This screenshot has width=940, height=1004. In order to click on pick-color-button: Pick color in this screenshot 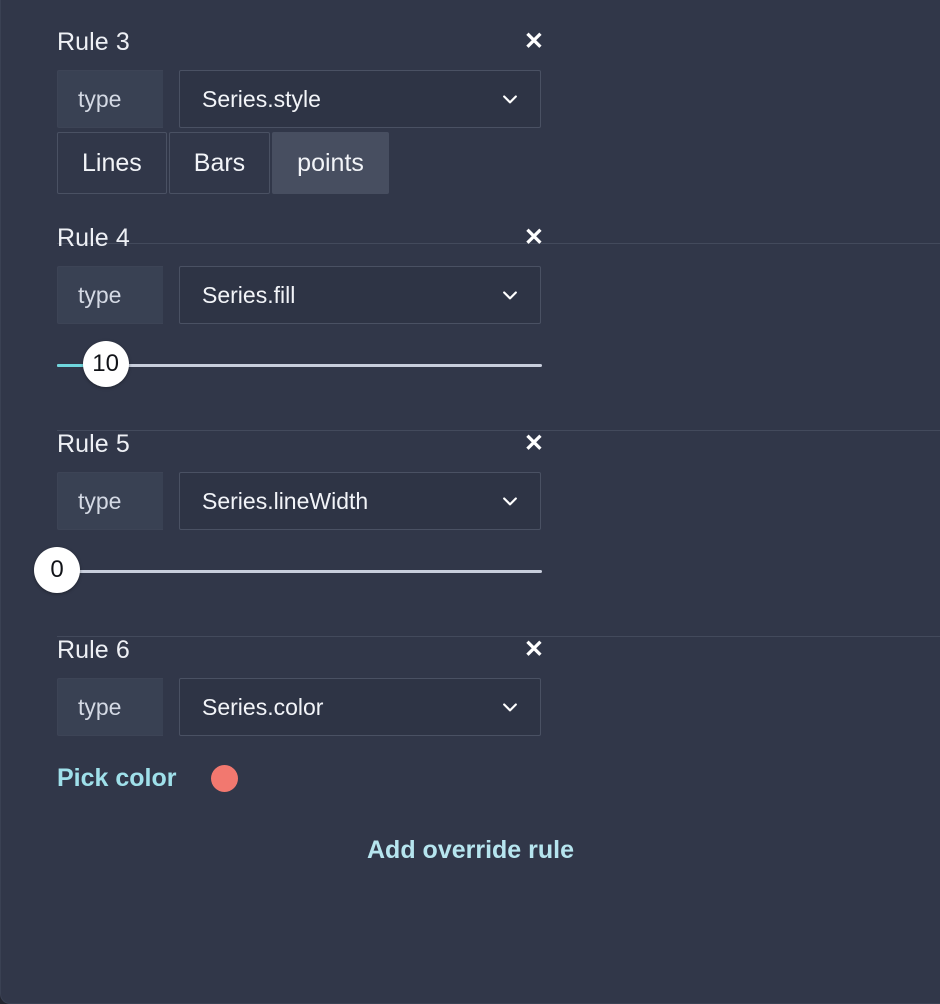, I will do `click(117, 778)`.